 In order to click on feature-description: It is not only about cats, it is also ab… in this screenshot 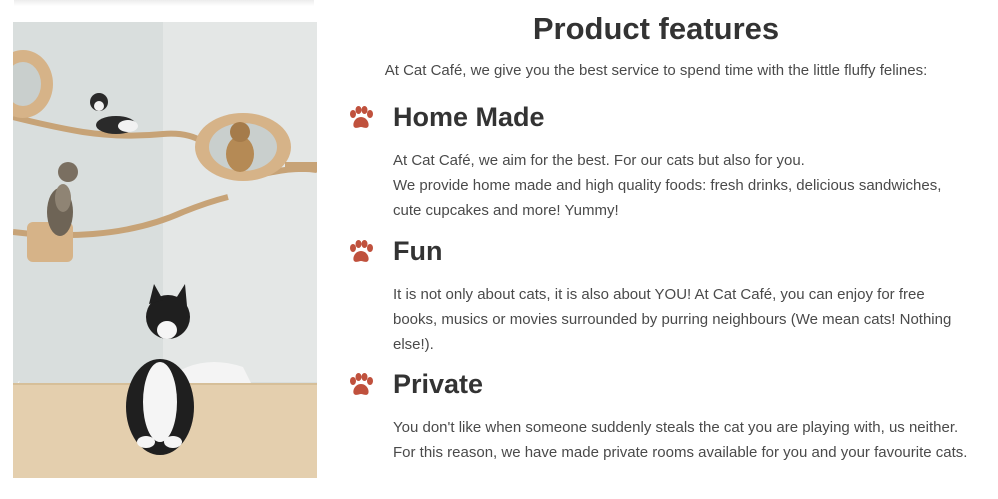, I will do `click(672, 319)`.